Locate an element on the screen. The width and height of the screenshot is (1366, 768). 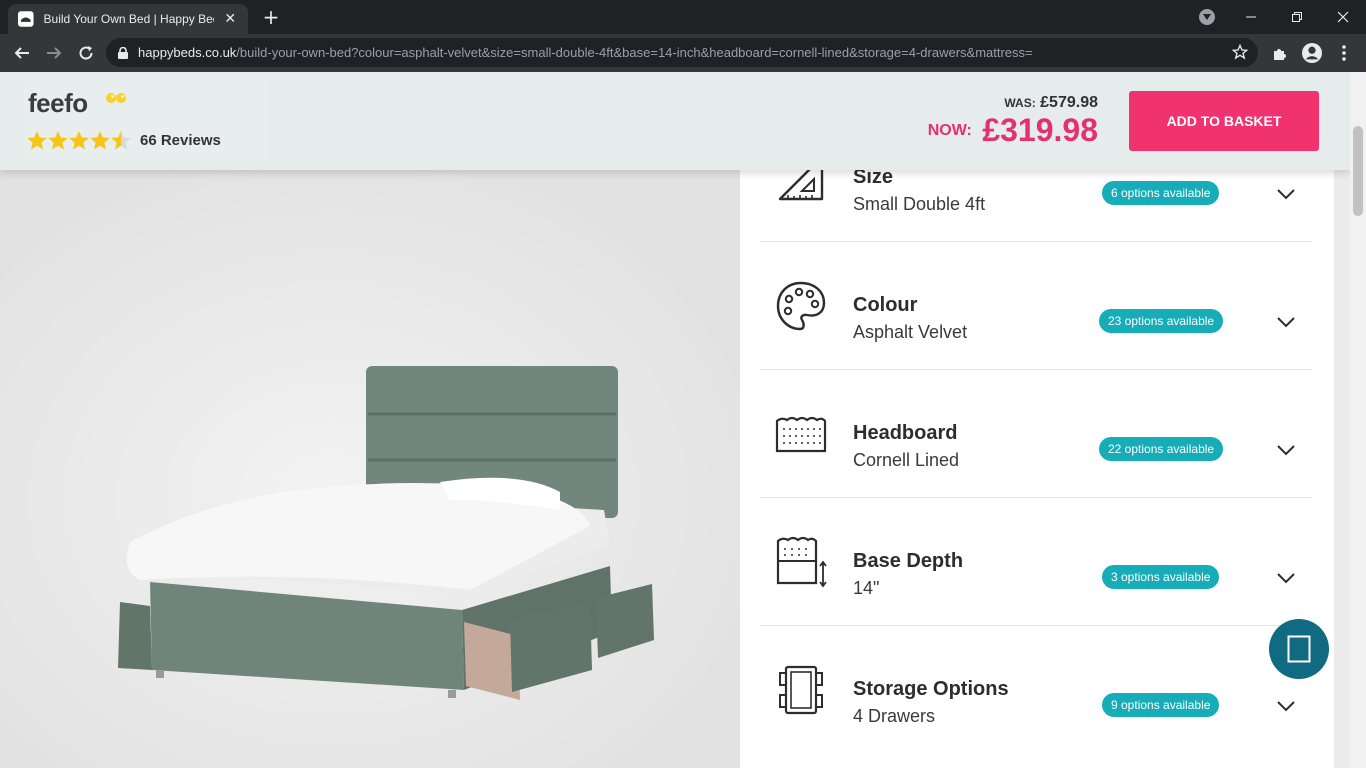
option-title: Base Depth is located at coordinates (908, 561).